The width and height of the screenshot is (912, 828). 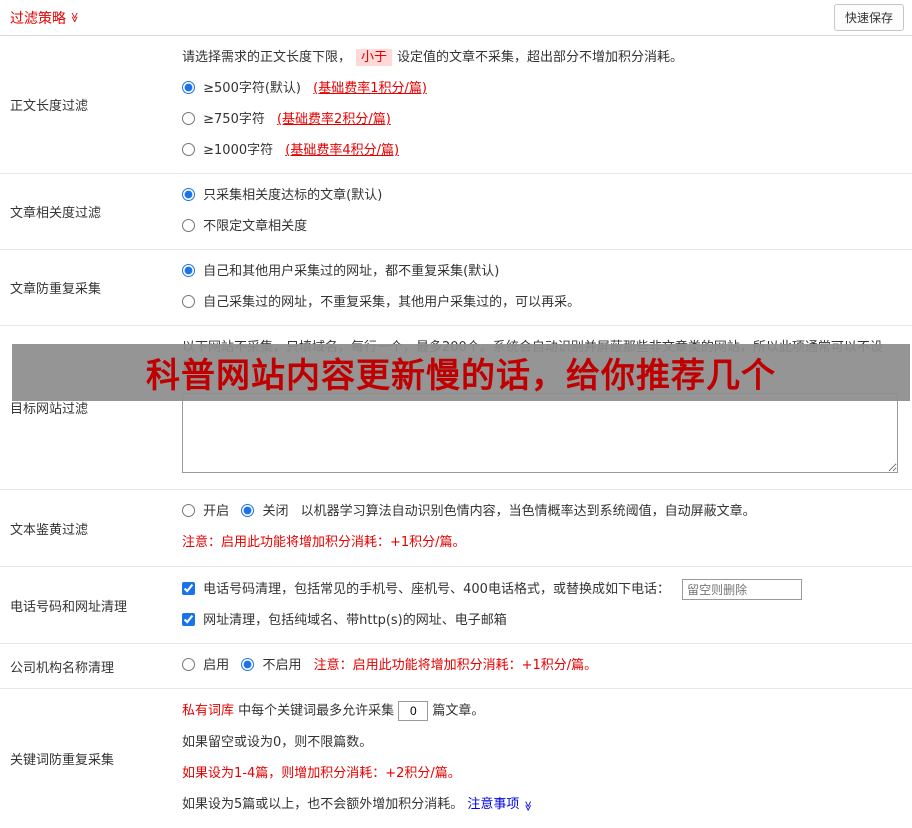 What do you see at coordinates (62, 760) in the screenshot?
I see `keyword-dedup-label: 关键词防重复采集` at bounding box center [62, 760].